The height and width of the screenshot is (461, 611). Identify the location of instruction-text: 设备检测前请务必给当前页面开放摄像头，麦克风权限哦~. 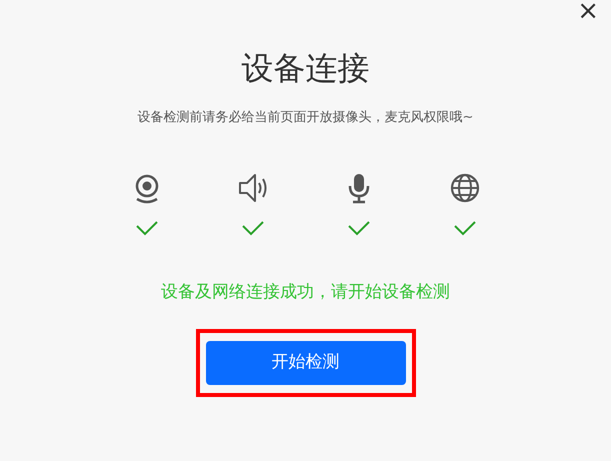
(306, 118).